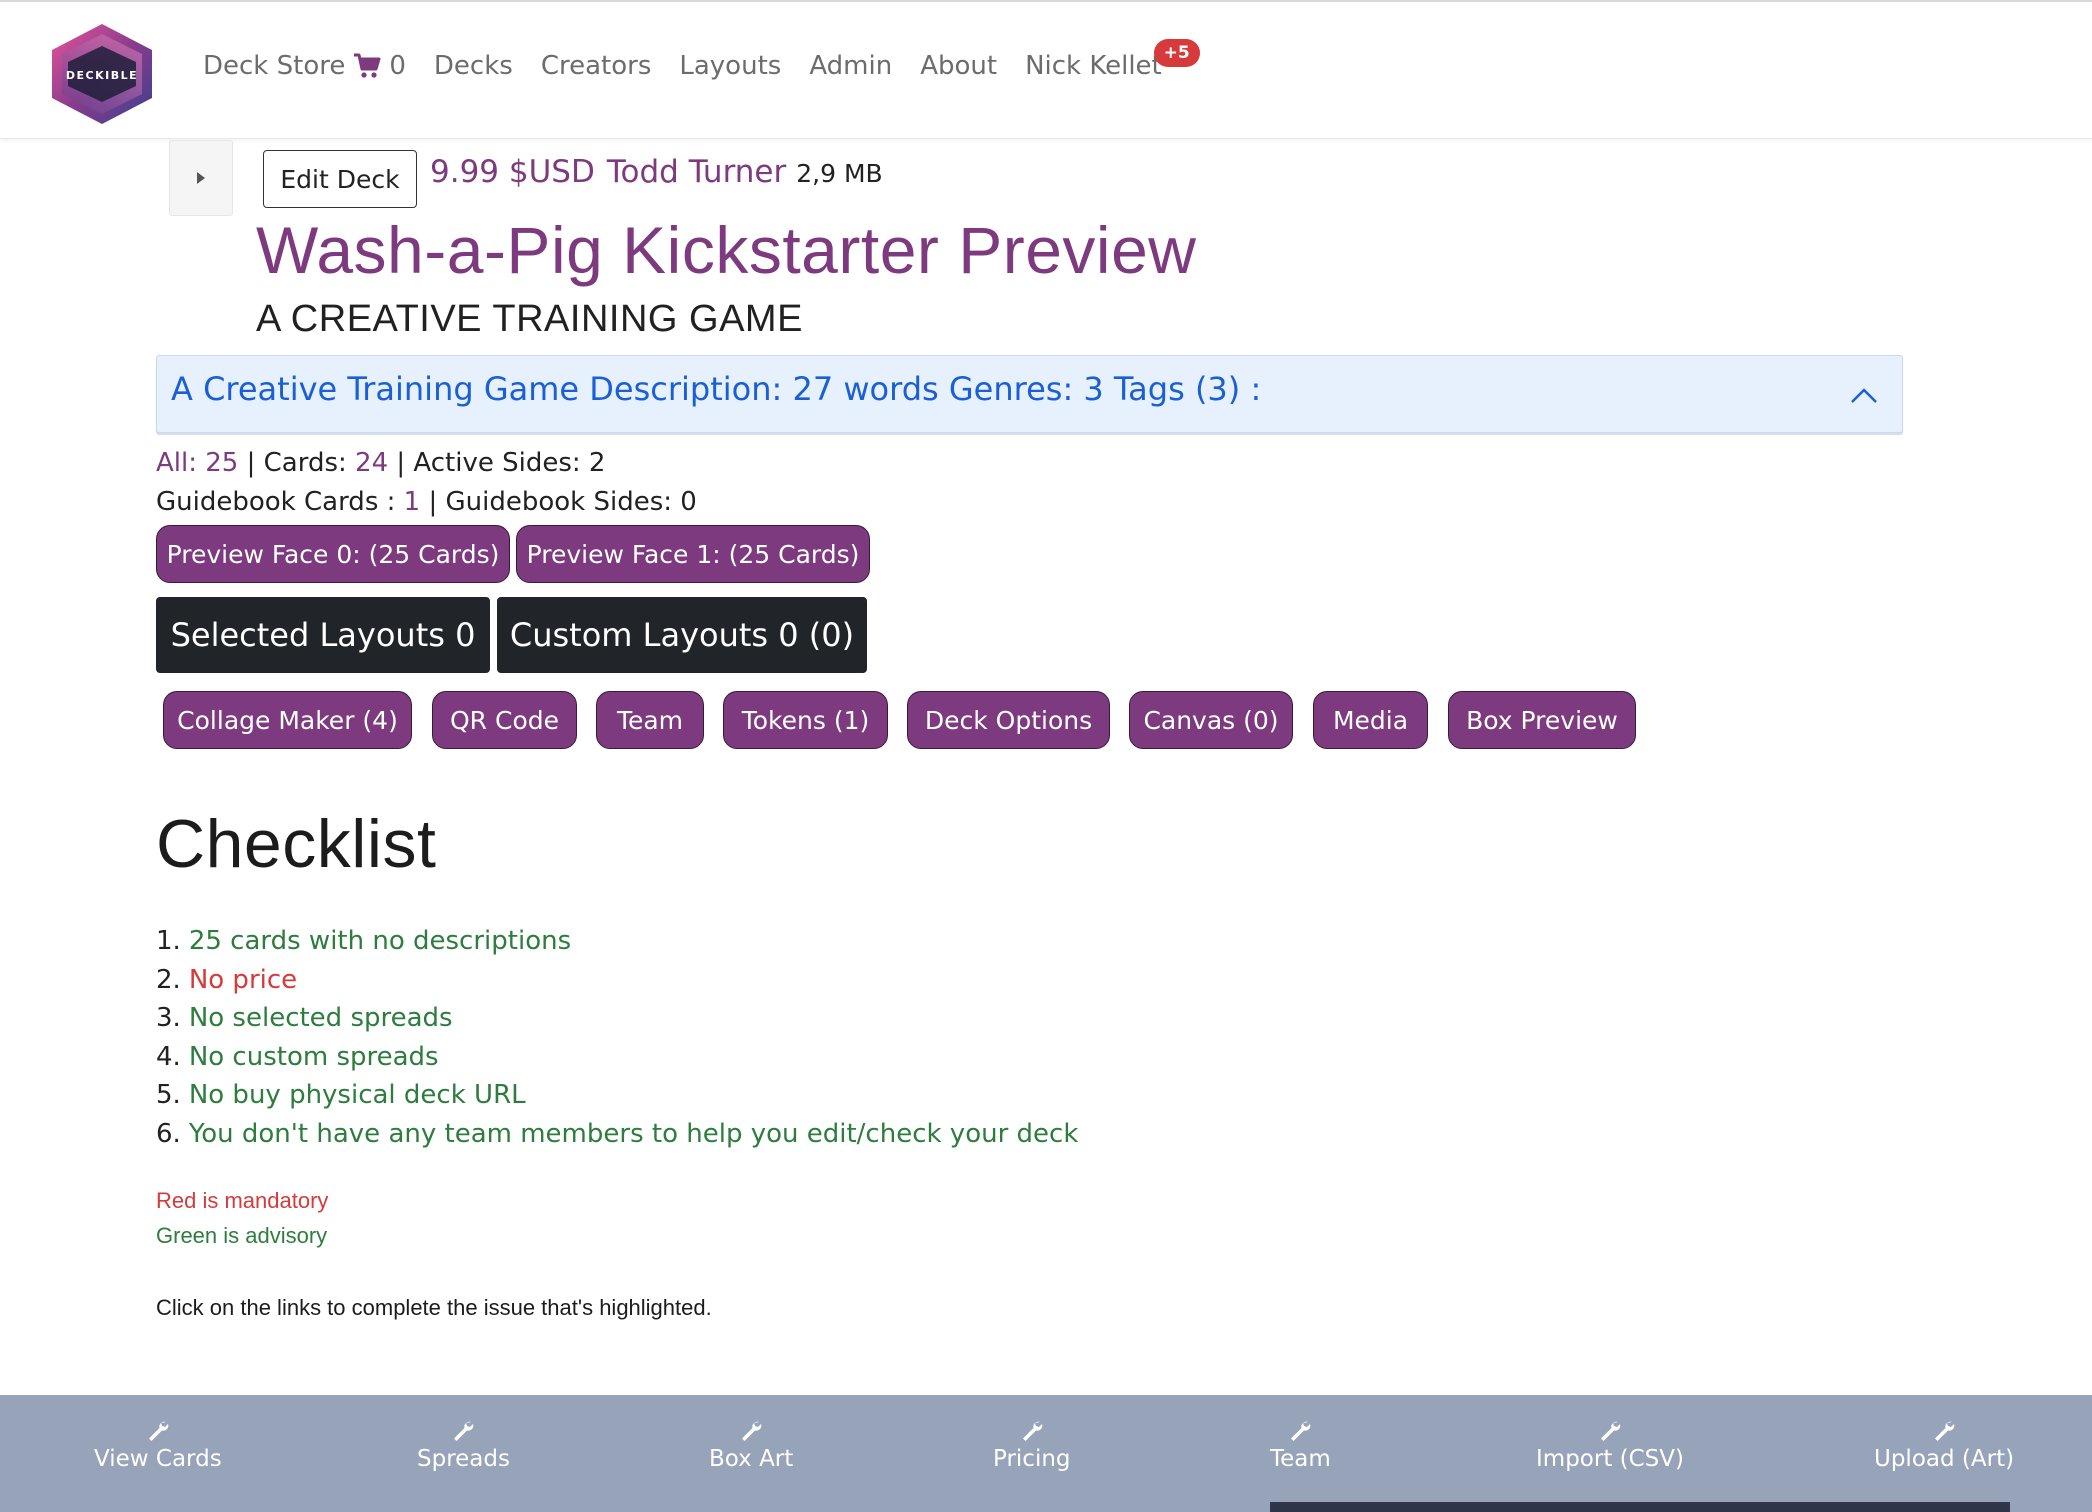 This screenshot has width=2092, height=1512. I want to click on cart-count: 0, so click(397, 66).